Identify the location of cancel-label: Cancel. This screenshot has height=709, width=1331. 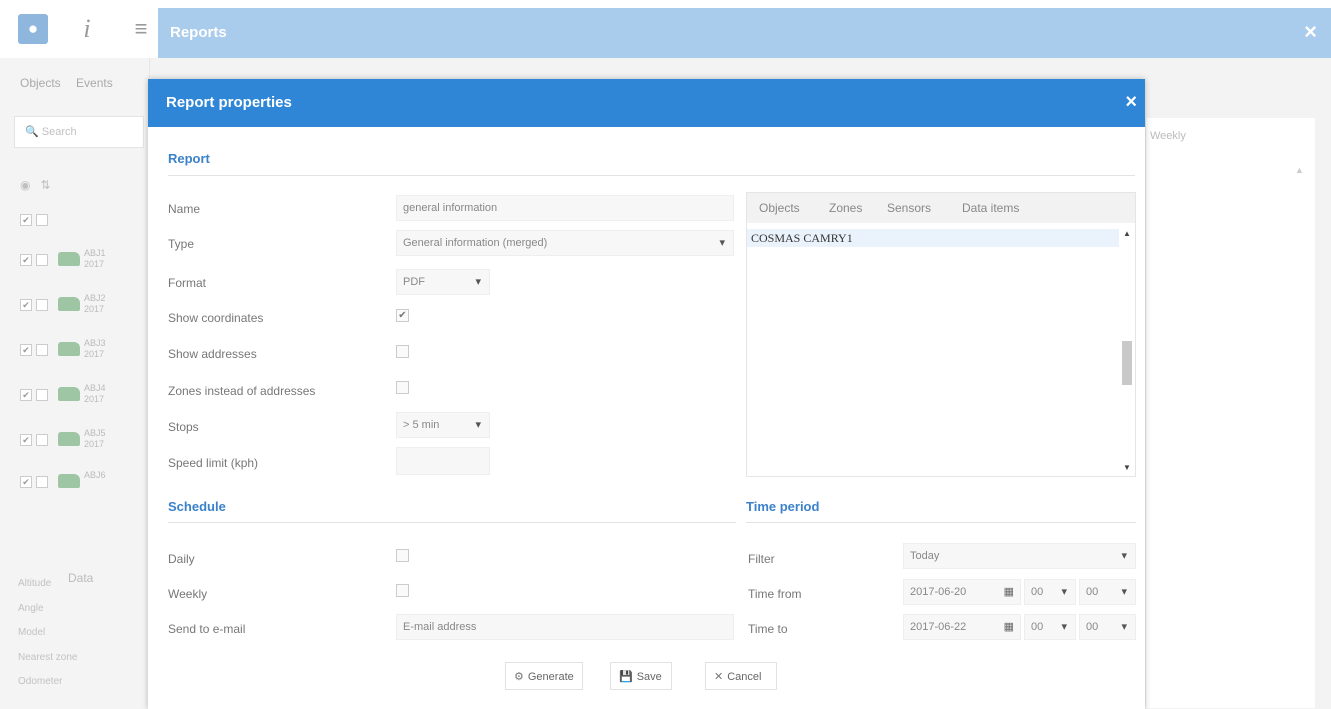
(744, 677).